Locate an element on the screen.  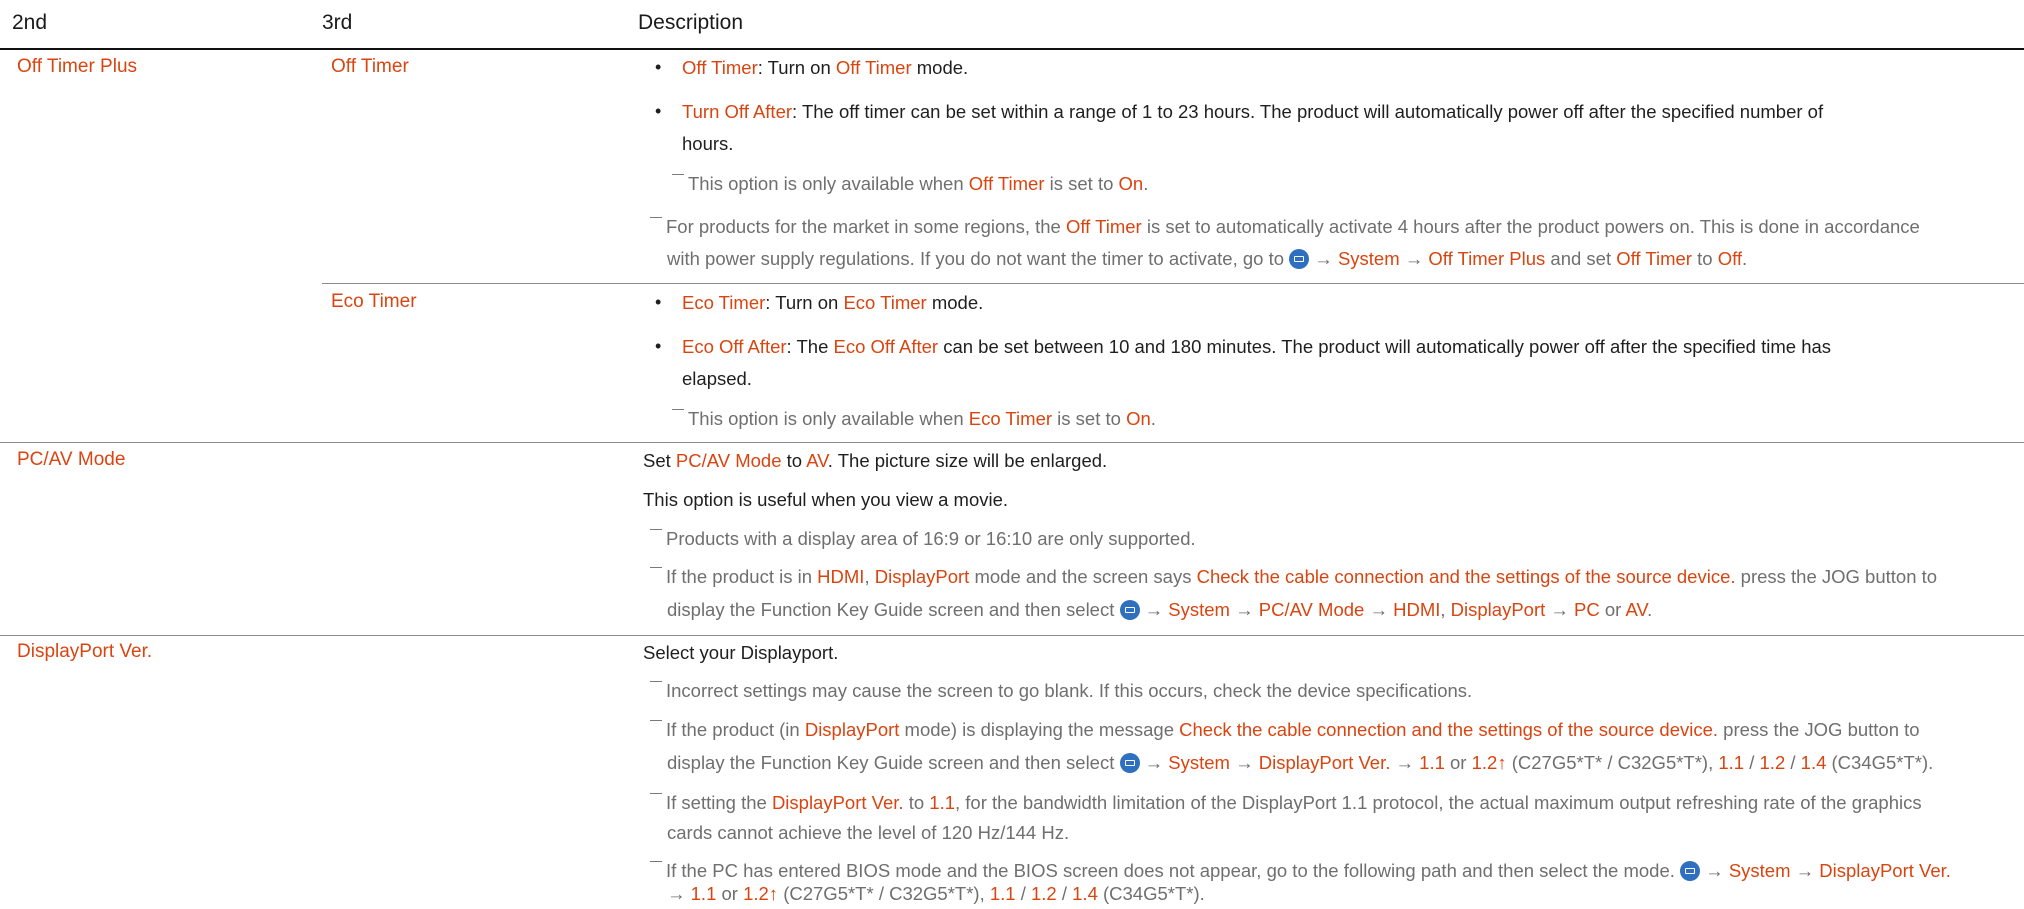
header-description: Description is located at coordinates (691, 22).